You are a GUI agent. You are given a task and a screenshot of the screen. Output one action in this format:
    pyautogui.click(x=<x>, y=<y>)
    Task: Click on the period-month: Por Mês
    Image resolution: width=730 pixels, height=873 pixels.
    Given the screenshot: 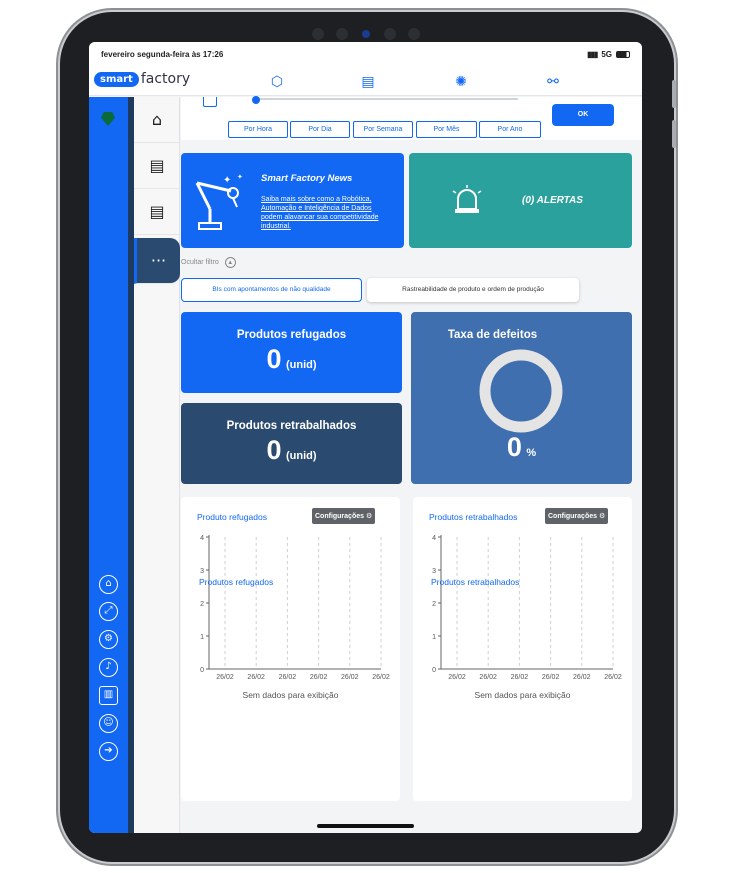 What is the action you would take?
    pyautogui.click(x=446, y=129)
    